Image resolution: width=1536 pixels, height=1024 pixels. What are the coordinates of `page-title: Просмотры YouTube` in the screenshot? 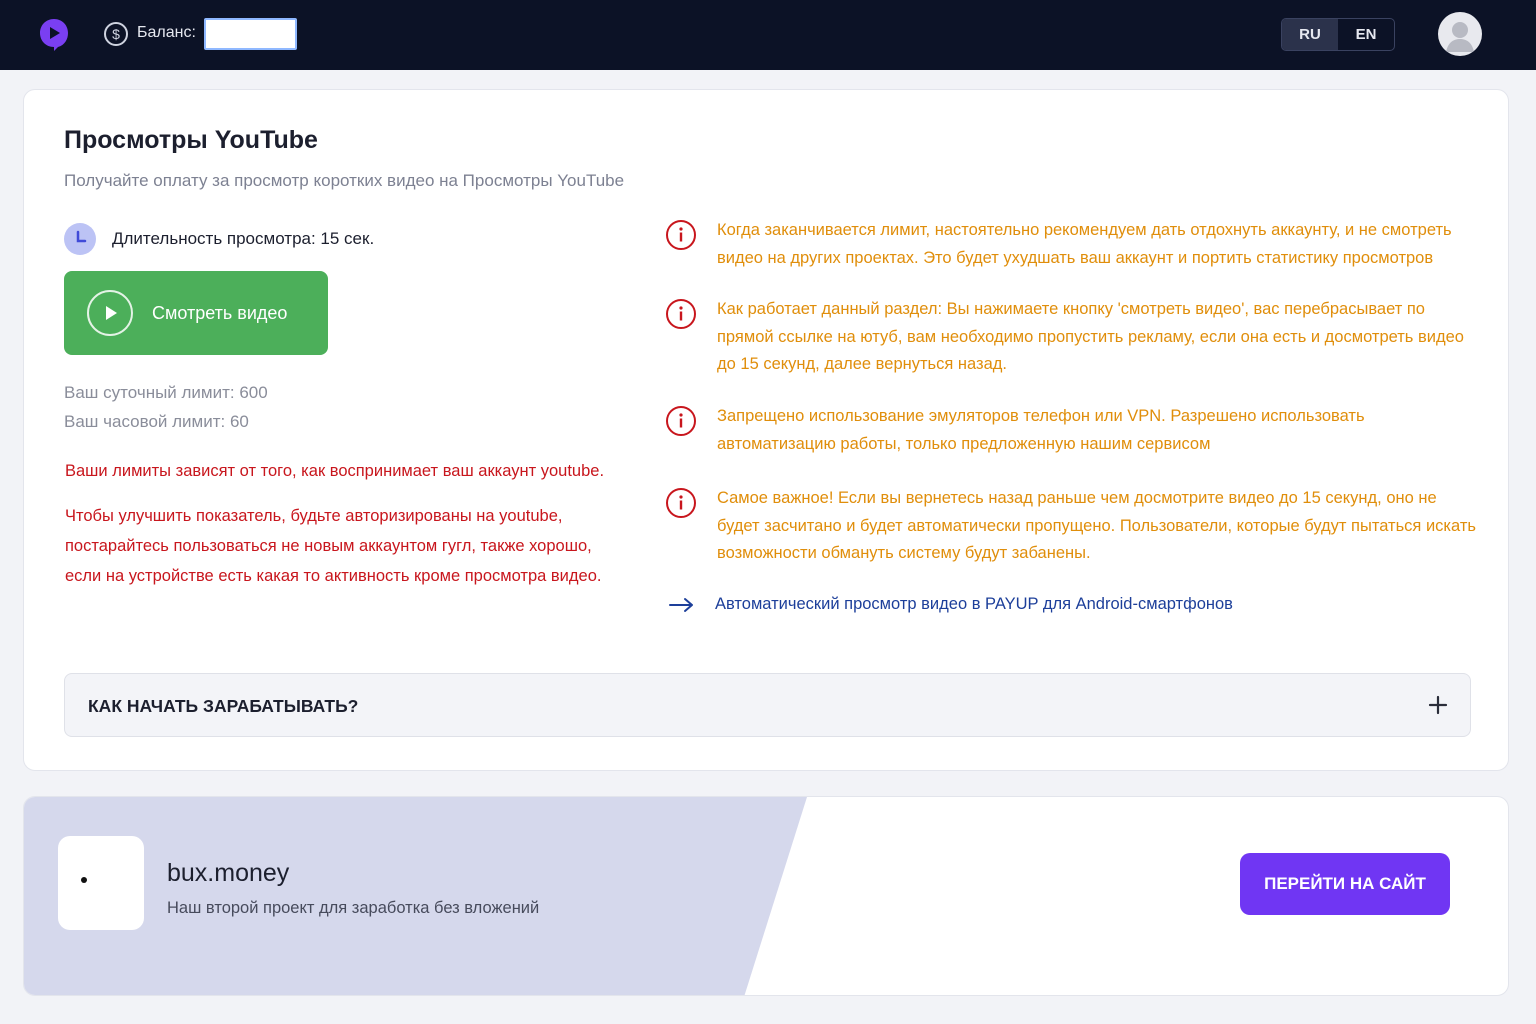 It's located at (191, 140).